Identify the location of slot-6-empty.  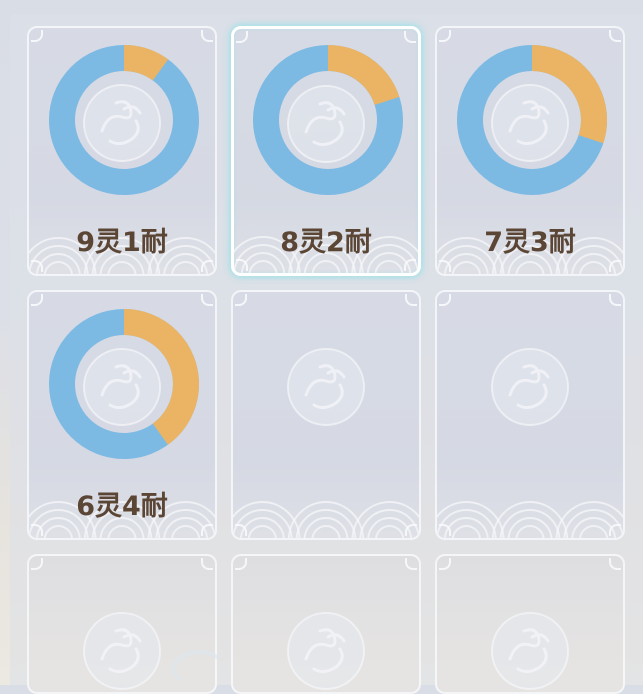
(530, 415).